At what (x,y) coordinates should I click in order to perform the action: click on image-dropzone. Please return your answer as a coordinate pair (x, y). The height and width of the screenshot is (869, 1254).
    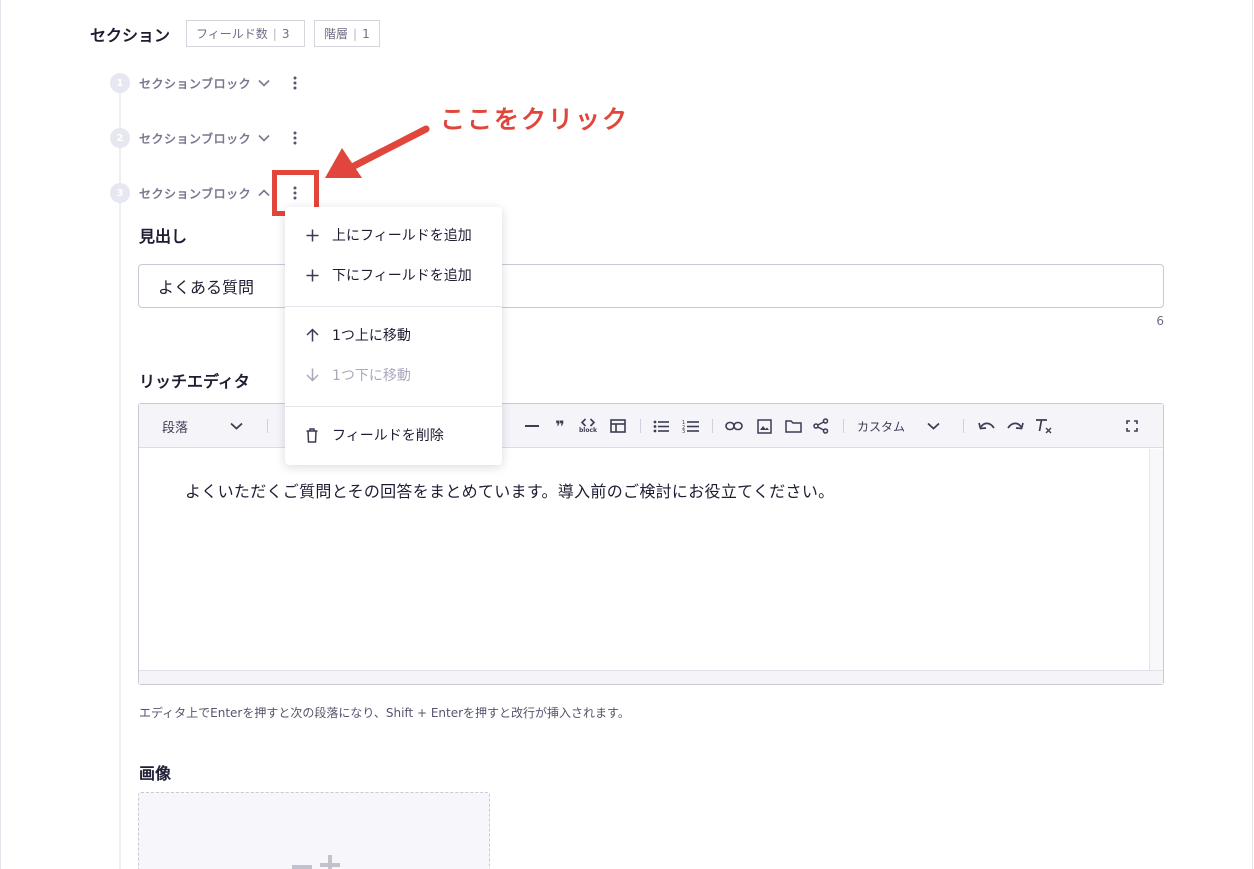
    Looking at the image, I should click on (314, 830).